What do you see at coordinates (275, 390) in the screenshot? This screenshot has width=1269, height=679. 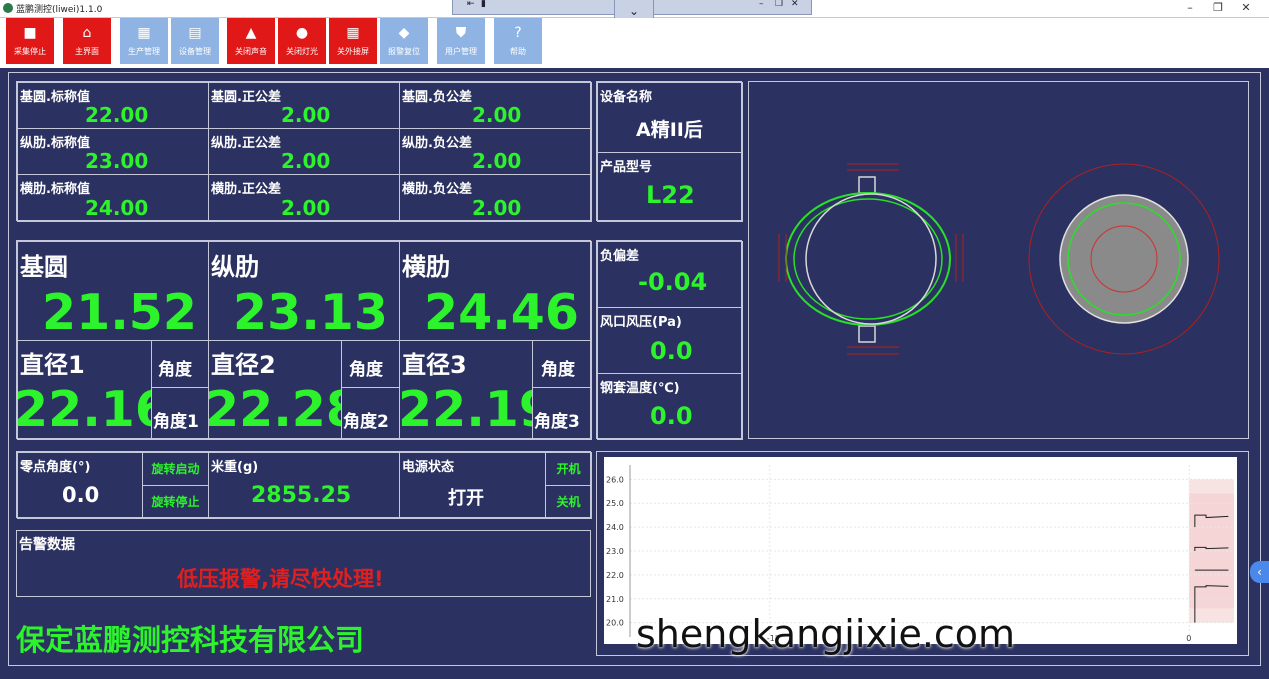 I see `diameter2-cell: 直径2 22.28` at bounding box center [275, 390].